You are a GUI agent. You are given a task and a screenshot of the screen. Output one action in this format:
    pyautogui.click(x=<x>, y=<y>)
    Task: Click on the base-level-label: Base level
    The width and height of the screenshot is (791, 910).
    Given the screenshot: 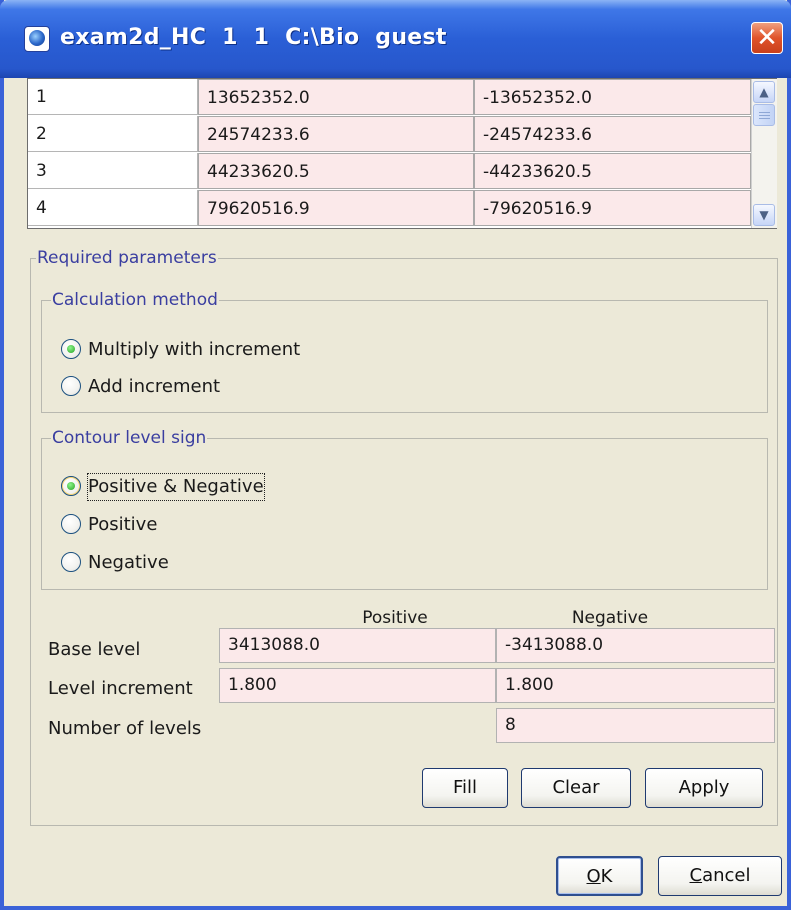 What is the action you would take?
    pyautogui.click(x=94, y=649)
    